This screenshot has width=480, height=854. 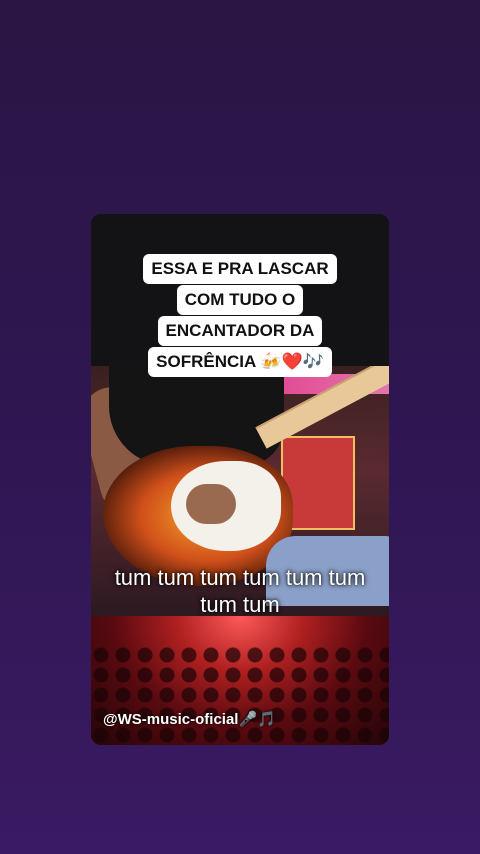 What do you see at coordinates (240, 300) in the screenshot?
I see `caption-line-2: COM TUDO O` at bounding box center [240, 300].